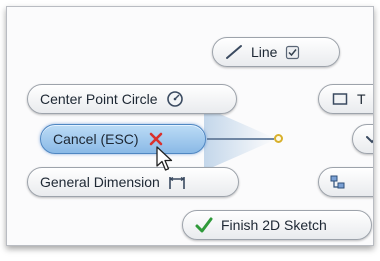 Image resolution: width=380 pixels, height=261 pixels. I want to click on partial-right-button, so click(362, 139).